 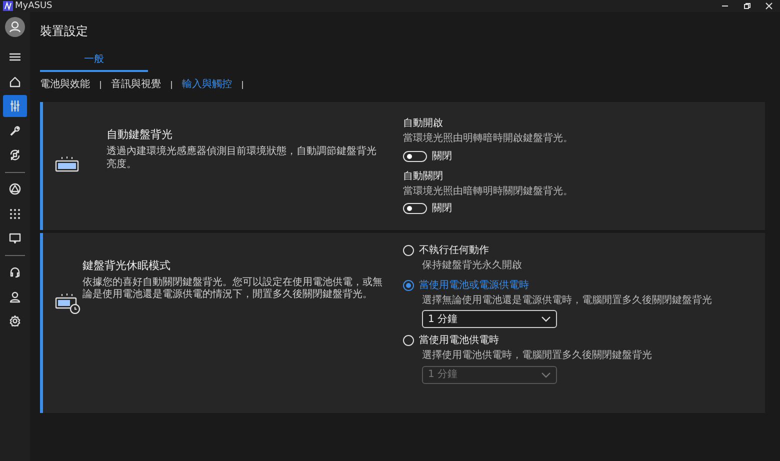 What do you see at coordinates (454, 250) in the screenshot?
I see `radio-label: 不執行任何動作` at bounding box center [454, 250].